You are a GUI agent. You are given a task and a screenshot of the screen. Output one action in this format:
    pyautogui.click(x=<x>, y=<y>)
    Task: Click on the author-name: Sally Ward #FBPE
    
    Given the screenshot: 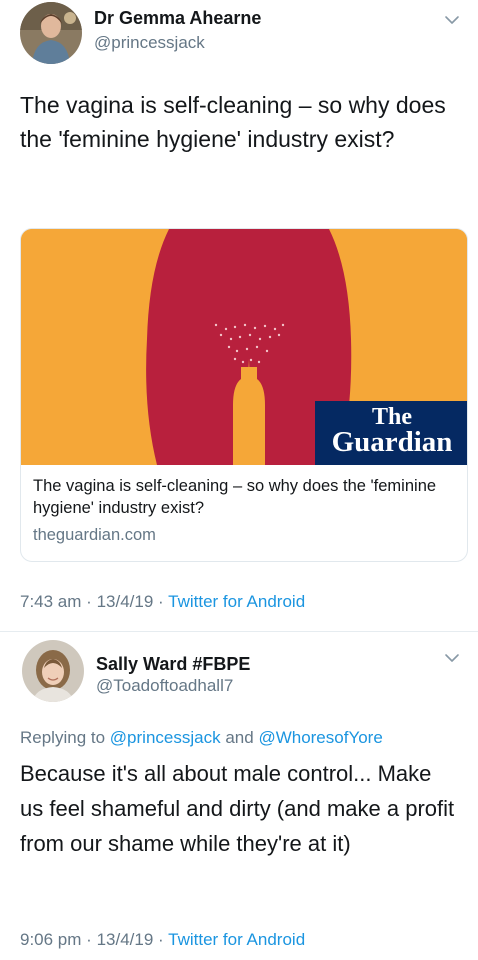 What is the action you would take?
    pyautogui.click(x=173, y=664)
    